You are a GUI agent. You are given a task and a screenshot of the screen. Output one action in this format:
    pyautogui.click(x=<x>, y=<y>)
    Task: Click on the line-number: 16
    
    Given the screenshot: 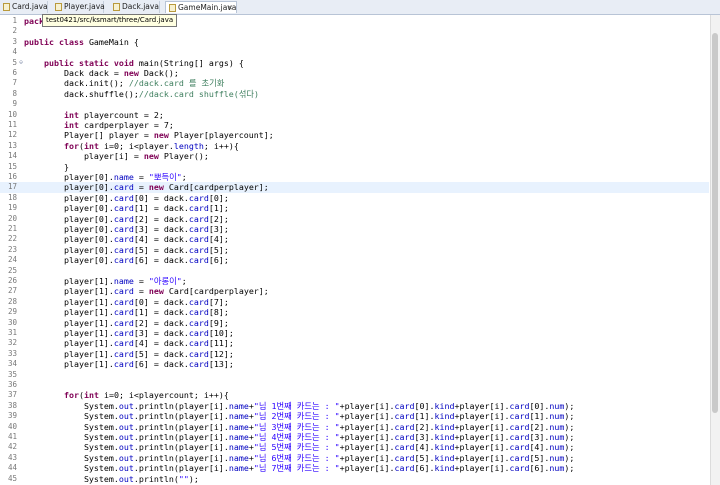 What is the action you would take?
    pyautogui.click(x=12, y=176)
    